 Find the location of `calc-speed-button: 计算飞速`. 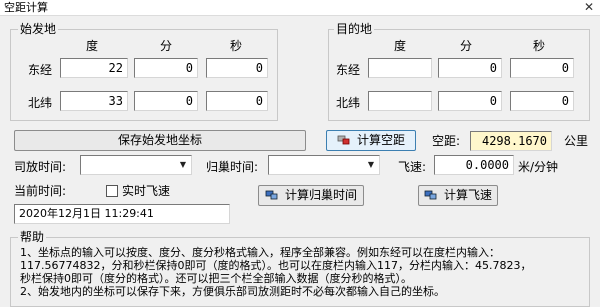

calc-speed-button: 计算飞速 is located at coordinates (458, 195).